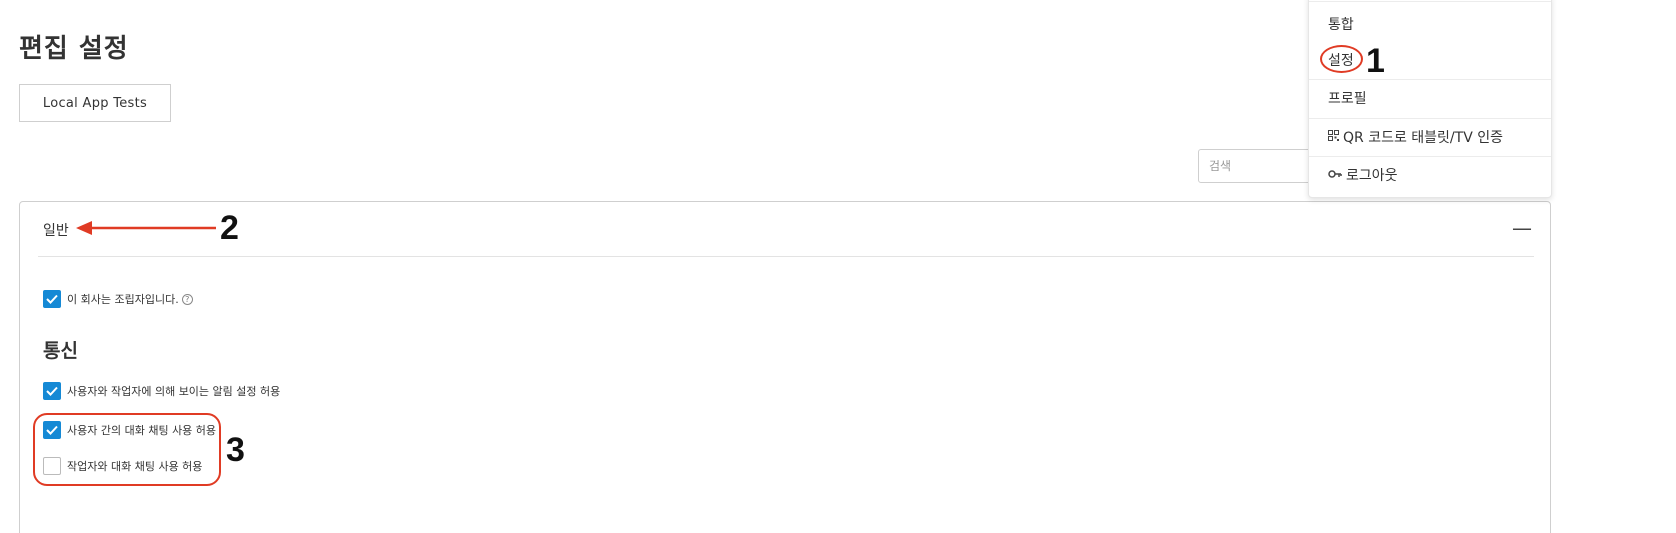 This screenshot has height=533, width=1676. I want to click on menu-item-label: 통합, so click(1341, 25).